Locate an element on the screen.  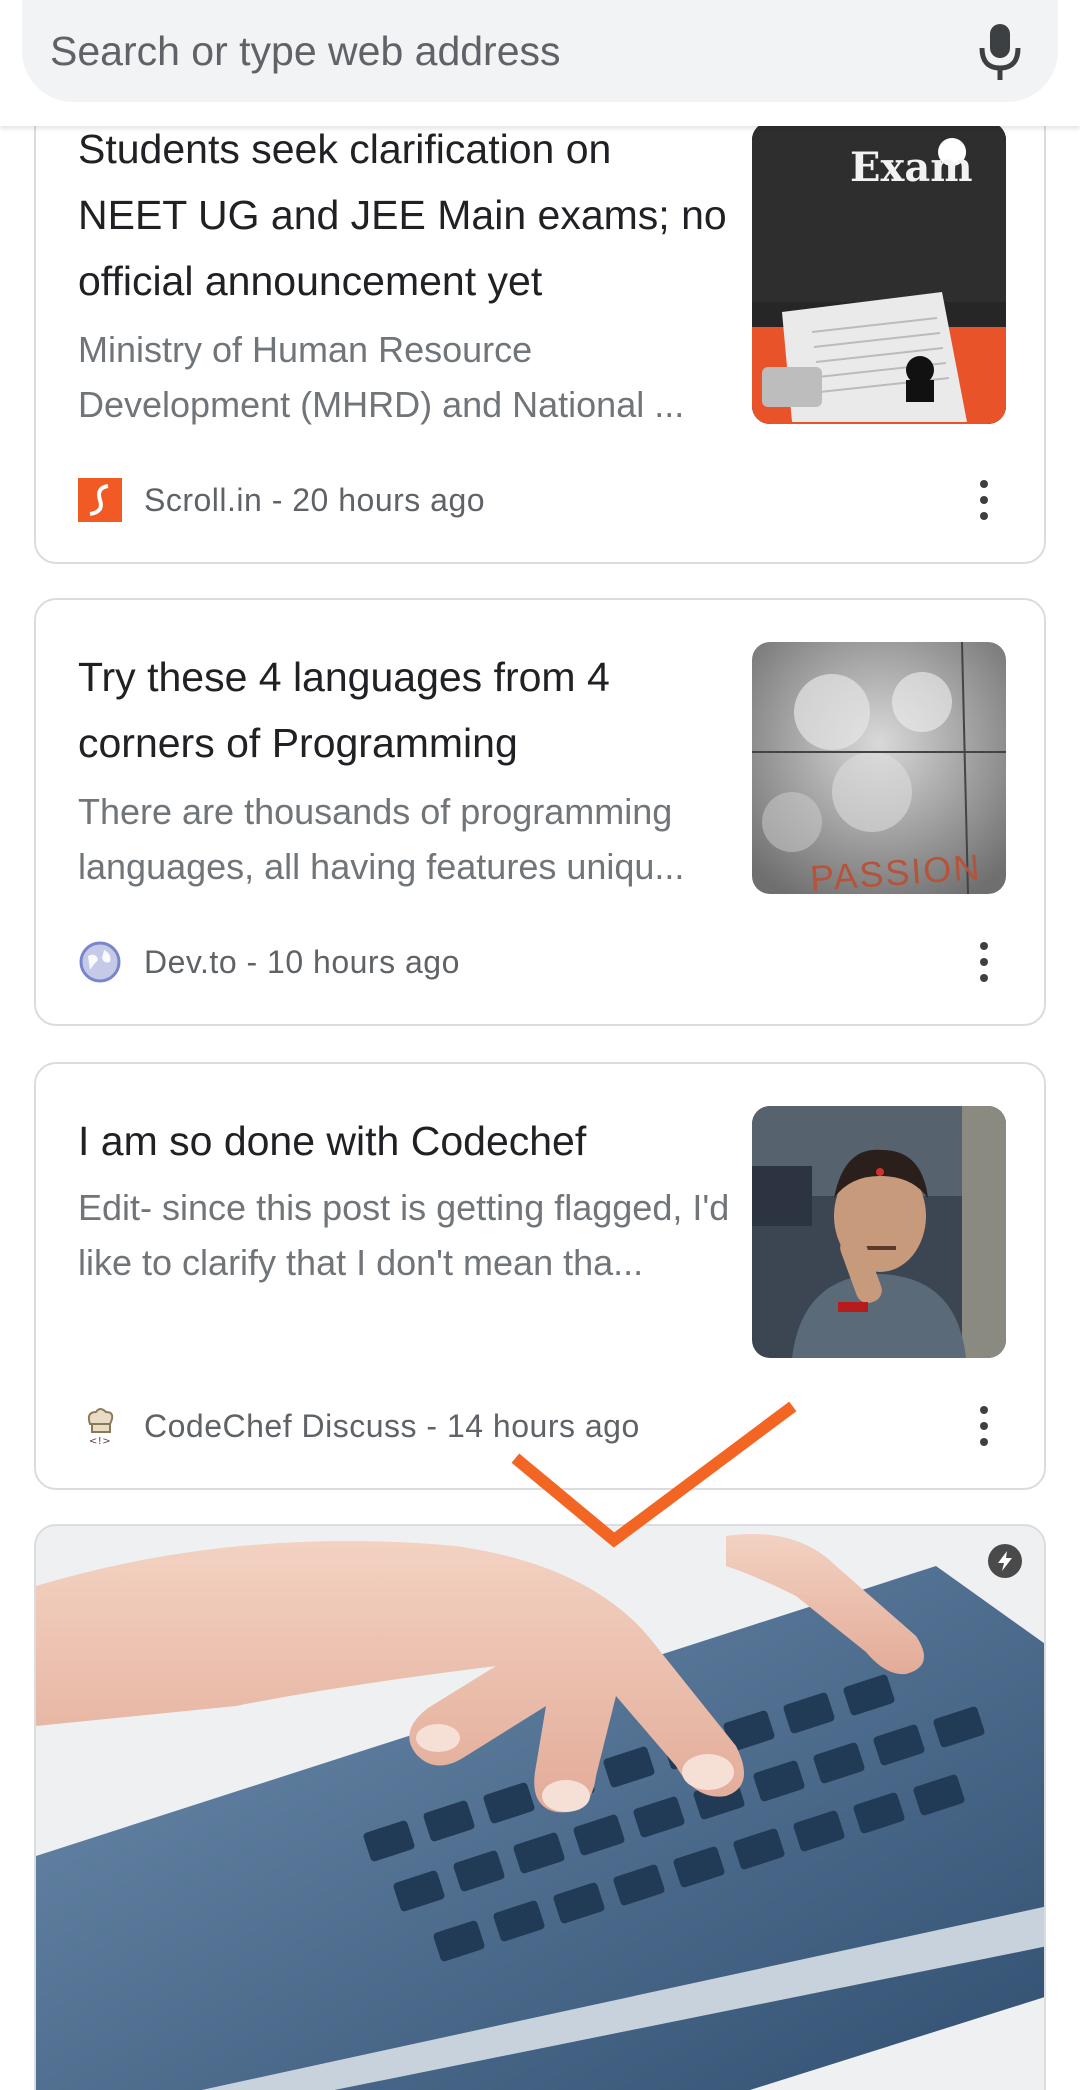
article-thumbnail is located at coordinates (879, 1232).